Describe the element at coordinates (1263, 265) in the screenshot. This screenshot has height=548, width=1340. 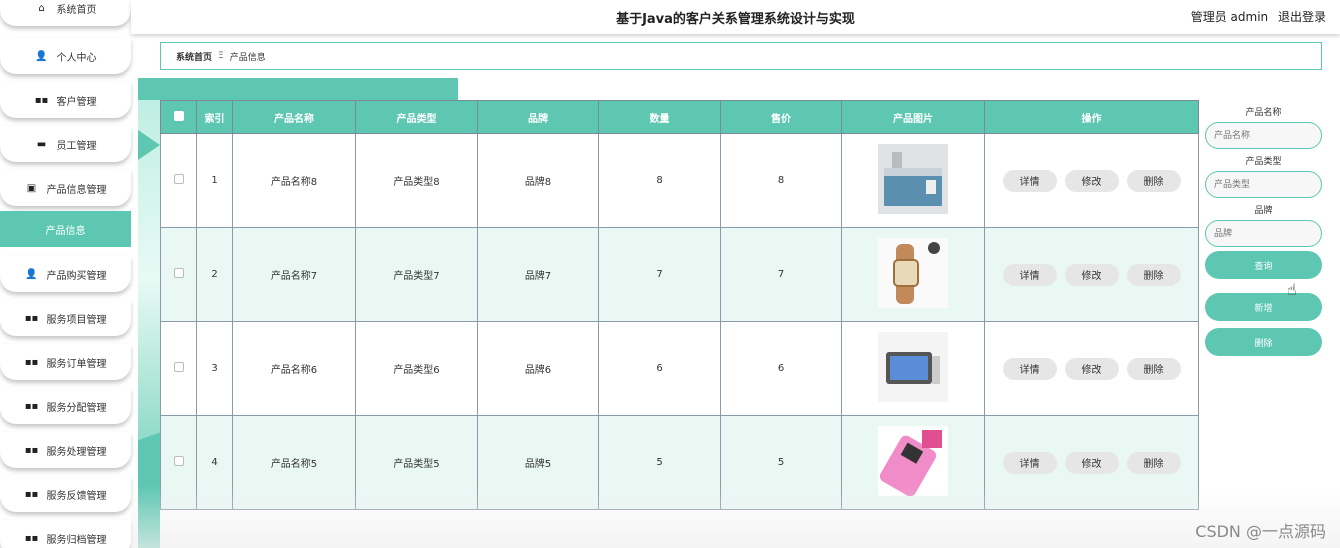
I see `search-button: 查询` at that location.